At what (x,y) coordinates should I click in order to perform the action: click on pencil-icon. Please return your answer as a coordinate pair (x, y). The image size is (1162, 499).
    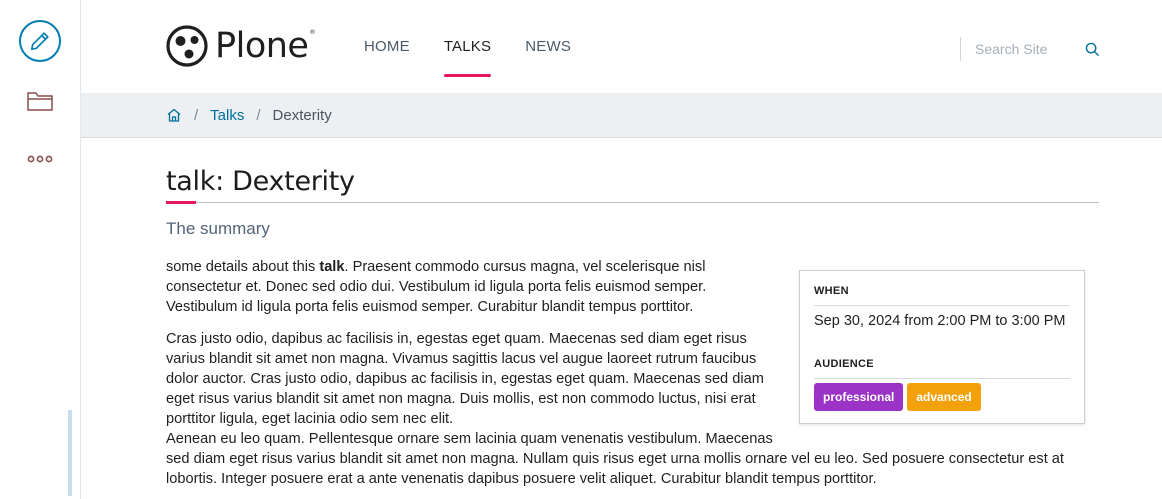
    Looking at the image, I should click on (40, 41).